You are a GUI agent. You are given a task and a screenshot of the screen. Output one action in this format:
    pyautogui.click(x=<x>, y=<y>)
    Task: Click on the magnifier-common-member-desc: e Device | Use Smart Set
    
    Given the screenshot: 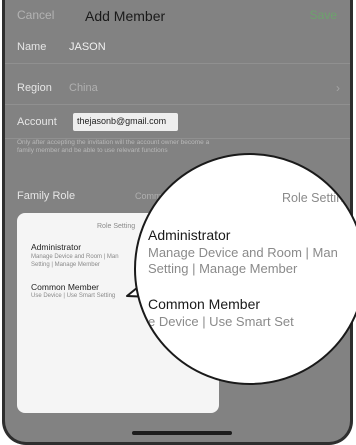 What is the action you would take?
    pyautogui.click(x=221, y=321)
    